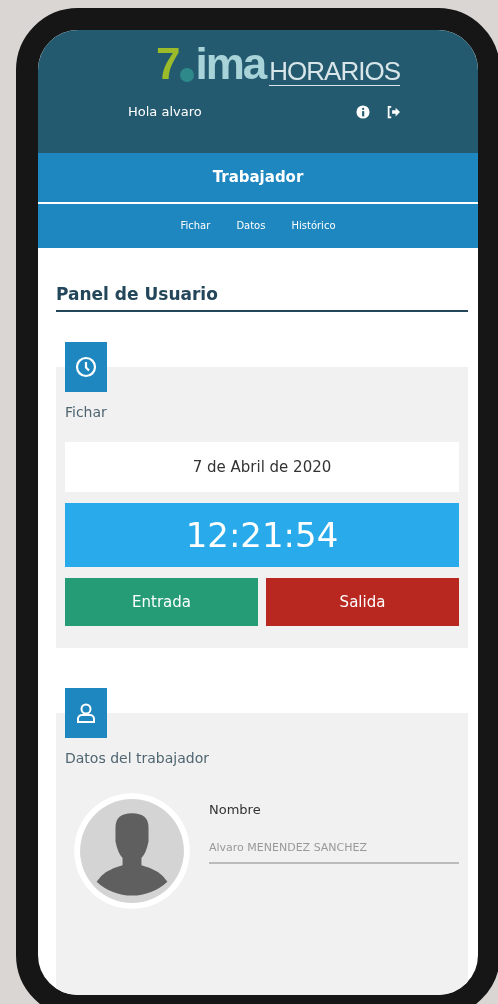 Image resolution: width=498 pixels, height=1004 pixels. What do you see at coordinates (251, 226) in the screenshot?
I see `nav-link: Datos` at bounding box center [251, 226].